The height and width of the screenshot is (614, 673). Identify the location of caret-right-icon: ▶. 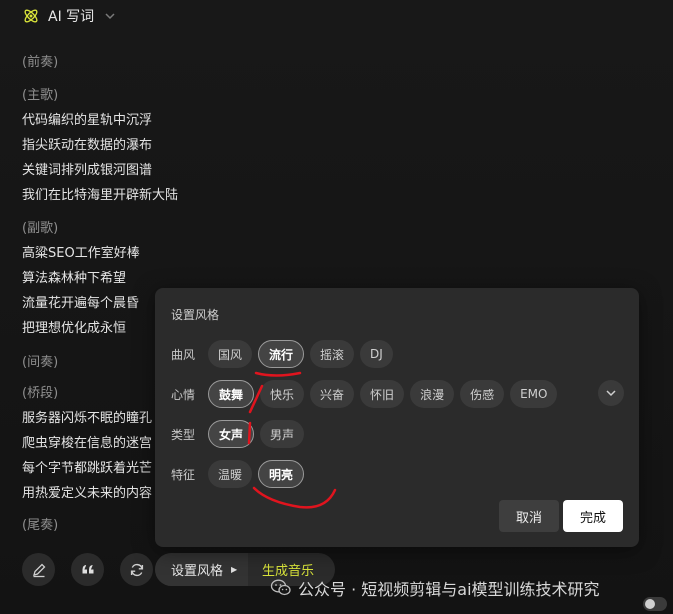
(234, 569).